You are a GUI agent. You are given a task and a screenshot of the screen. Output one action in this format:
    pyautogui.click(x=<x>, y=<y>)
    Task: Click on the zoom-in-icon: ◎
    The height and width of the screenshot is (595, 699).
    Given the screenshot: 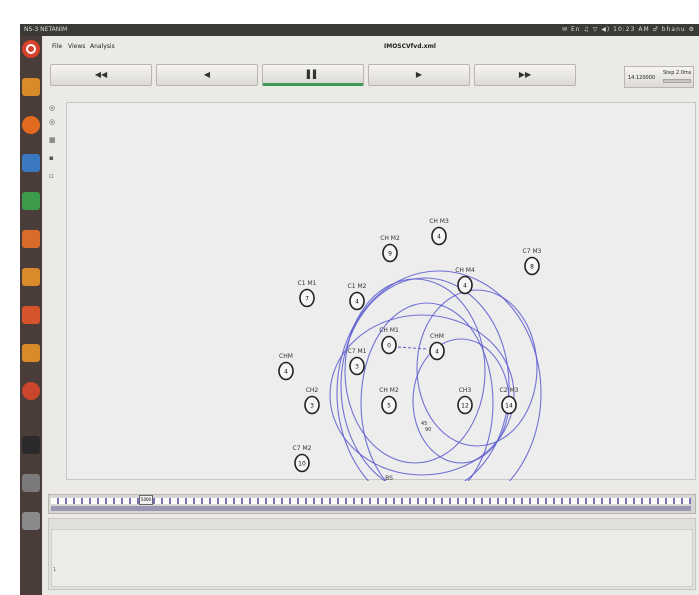 What is the action you would take?
    pyautogui.click(x=54, y=108)
    